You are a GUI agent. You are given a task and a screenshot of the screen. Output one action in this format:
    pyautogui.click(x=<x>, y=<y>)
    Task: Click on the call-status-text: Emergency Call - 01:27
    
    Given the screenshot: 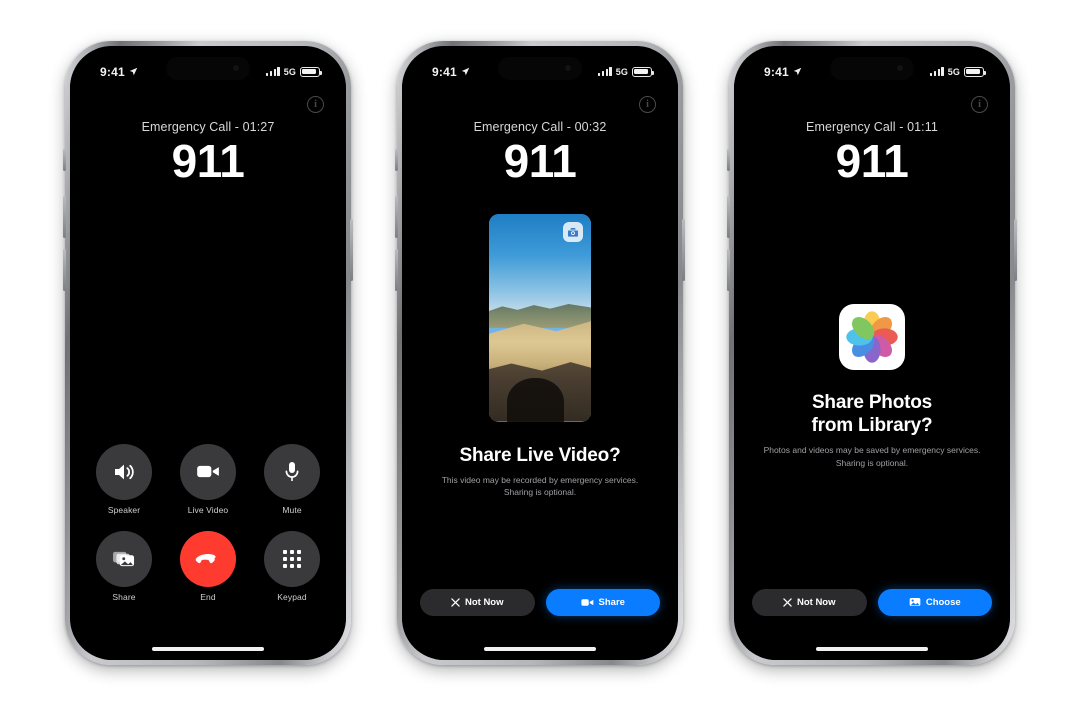 What is the action you would take?
    pyautogui.click(x=208, y=126)
    